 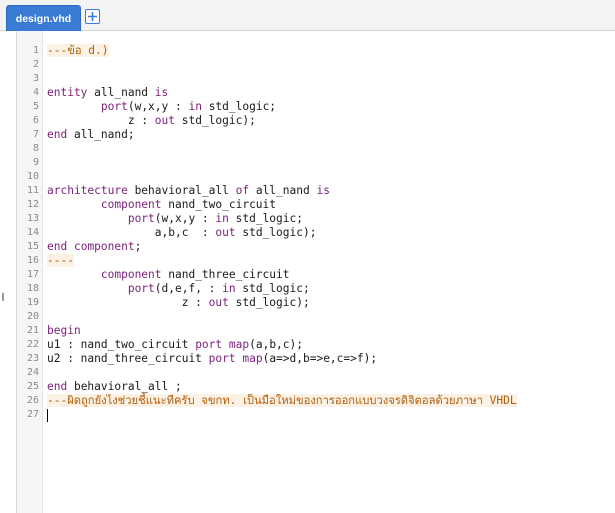 What do you see at coordinates (32, 302) in the screenshot?
I see `line-number: 19` at bounding box center [32, 302].